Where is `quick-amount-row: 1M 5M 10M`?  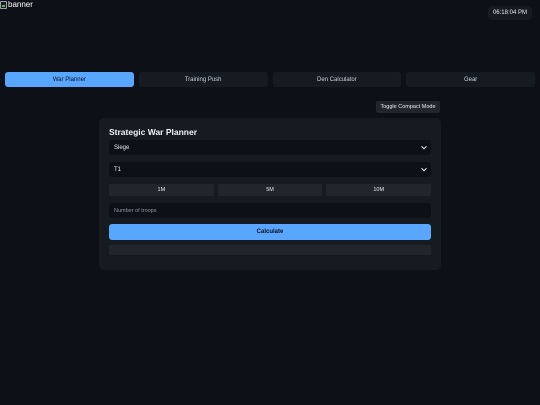
quick-amount-row: 1M 5M 10M is located at coordinates (270, 190).